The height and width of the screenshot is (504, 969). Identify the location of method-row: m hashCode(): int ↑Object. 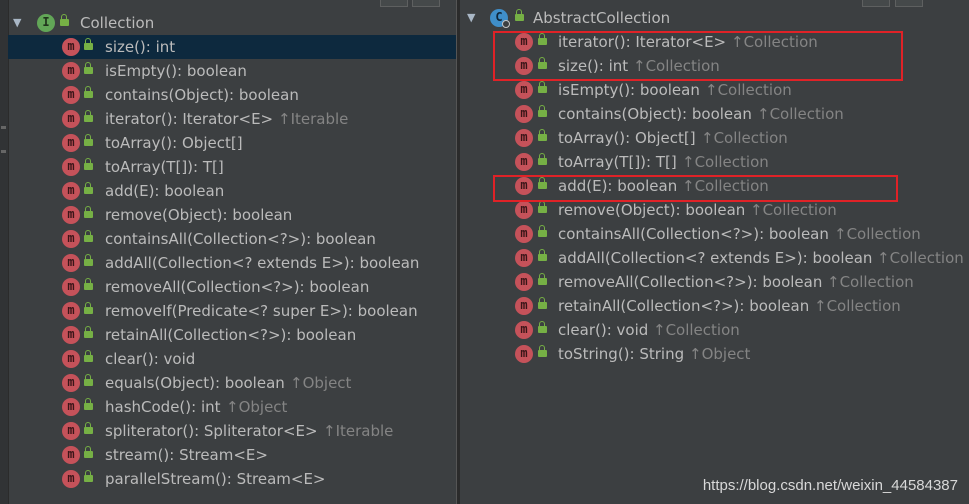
(229, 407).